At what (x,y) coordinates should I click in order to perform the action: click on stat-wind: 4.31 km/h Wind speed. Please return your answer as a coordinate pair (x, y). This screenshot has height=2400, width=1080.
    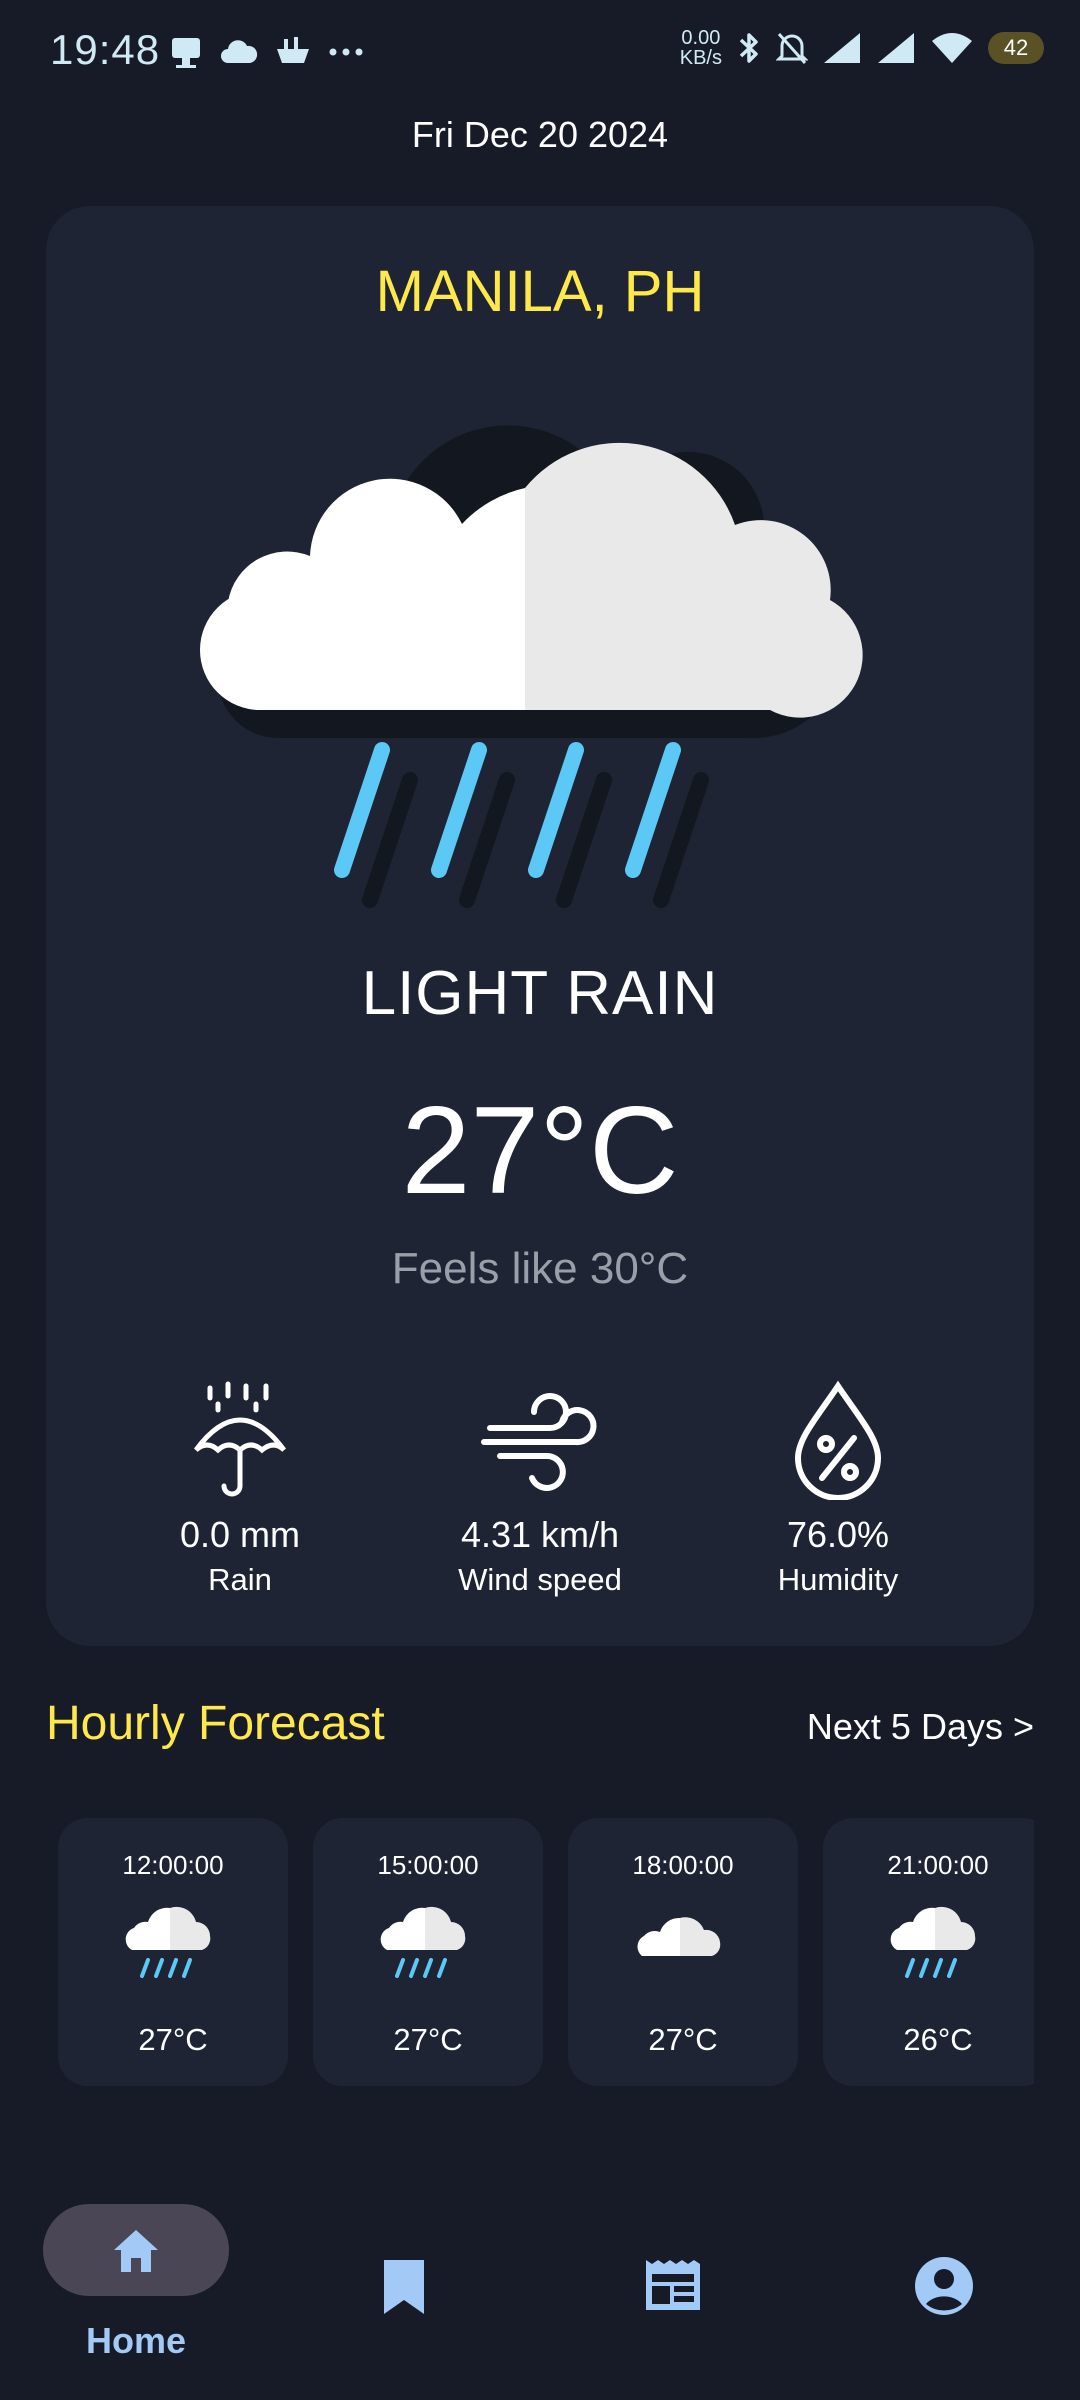
    Looking at the image, I should click on (540, 1489).